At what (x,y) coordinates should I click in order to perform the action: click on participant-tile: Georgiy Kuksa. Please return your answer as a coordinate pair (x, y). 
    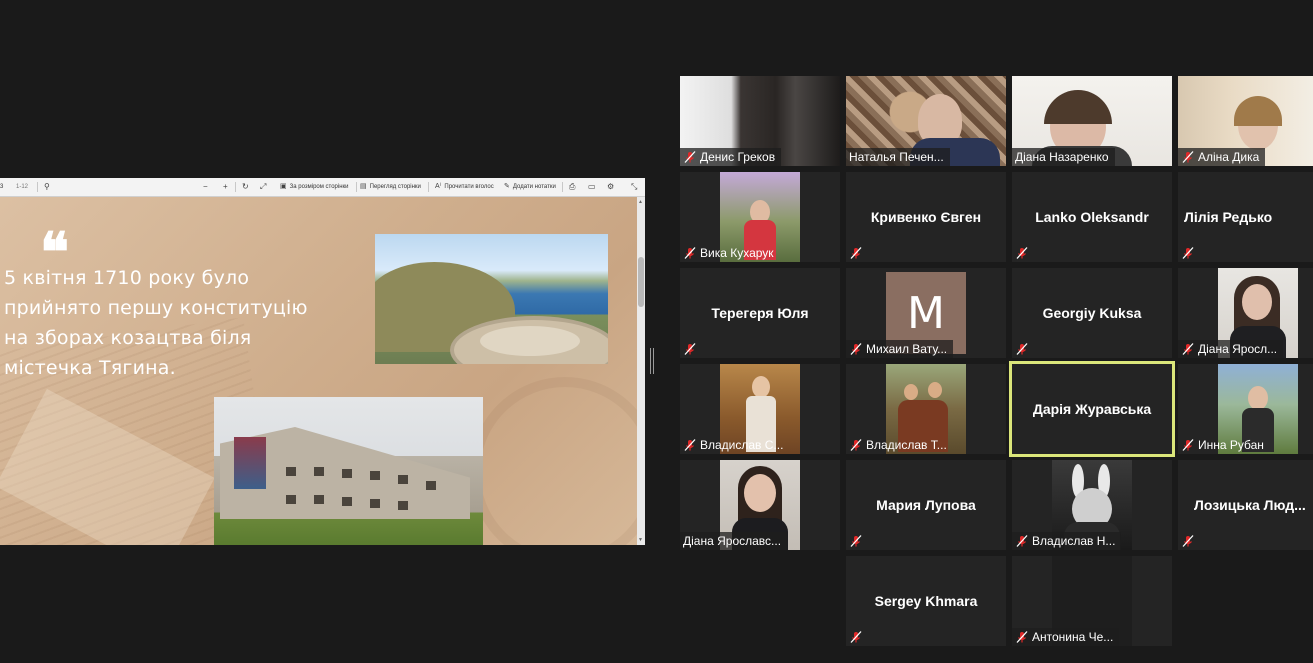
    Looking at the image, I should click on (1092, 313).